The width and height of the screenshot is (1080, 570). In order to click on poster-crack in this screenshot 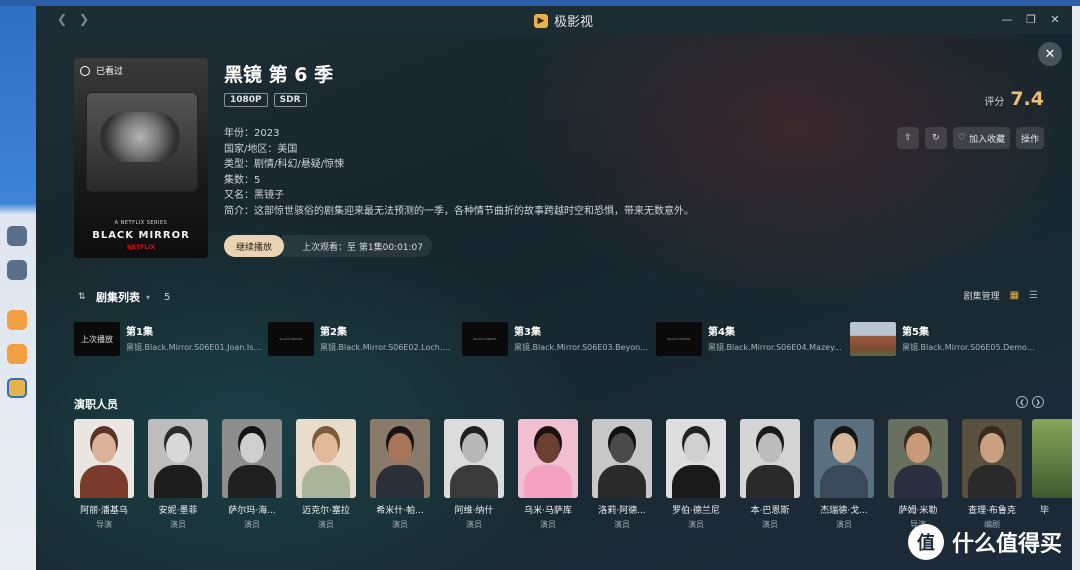, I will do `click(140, 137)`.